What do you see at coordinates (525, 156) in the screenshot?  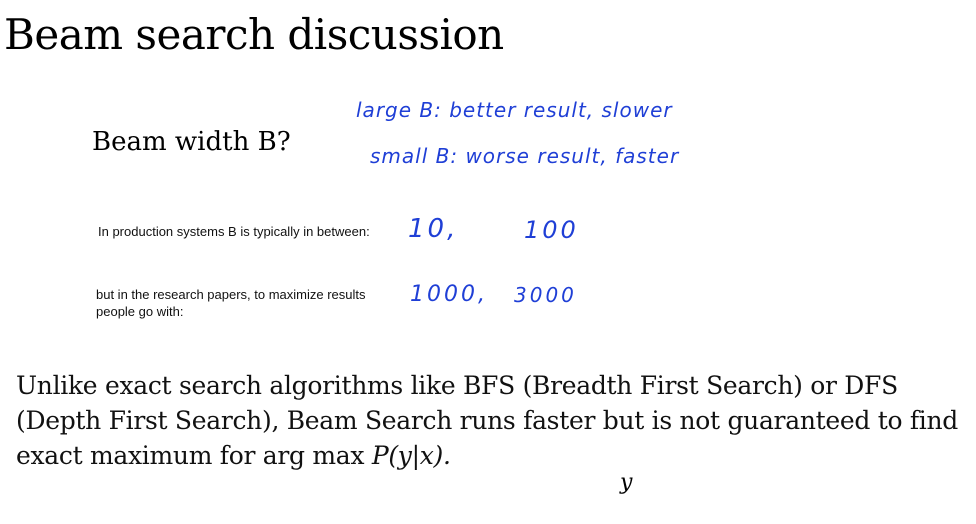 I see `handwritten-small-b-note: small B: worse result, faster` at bounding box center [525, 156].